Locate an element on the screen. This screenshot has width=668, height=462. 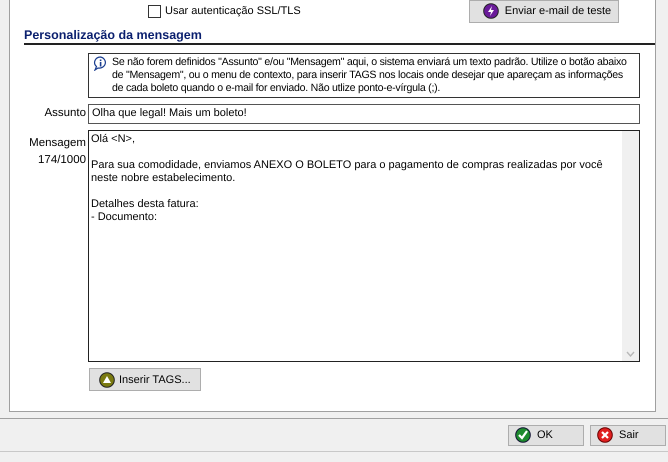
exit-button: Sair is located at coordinates (628, 435).